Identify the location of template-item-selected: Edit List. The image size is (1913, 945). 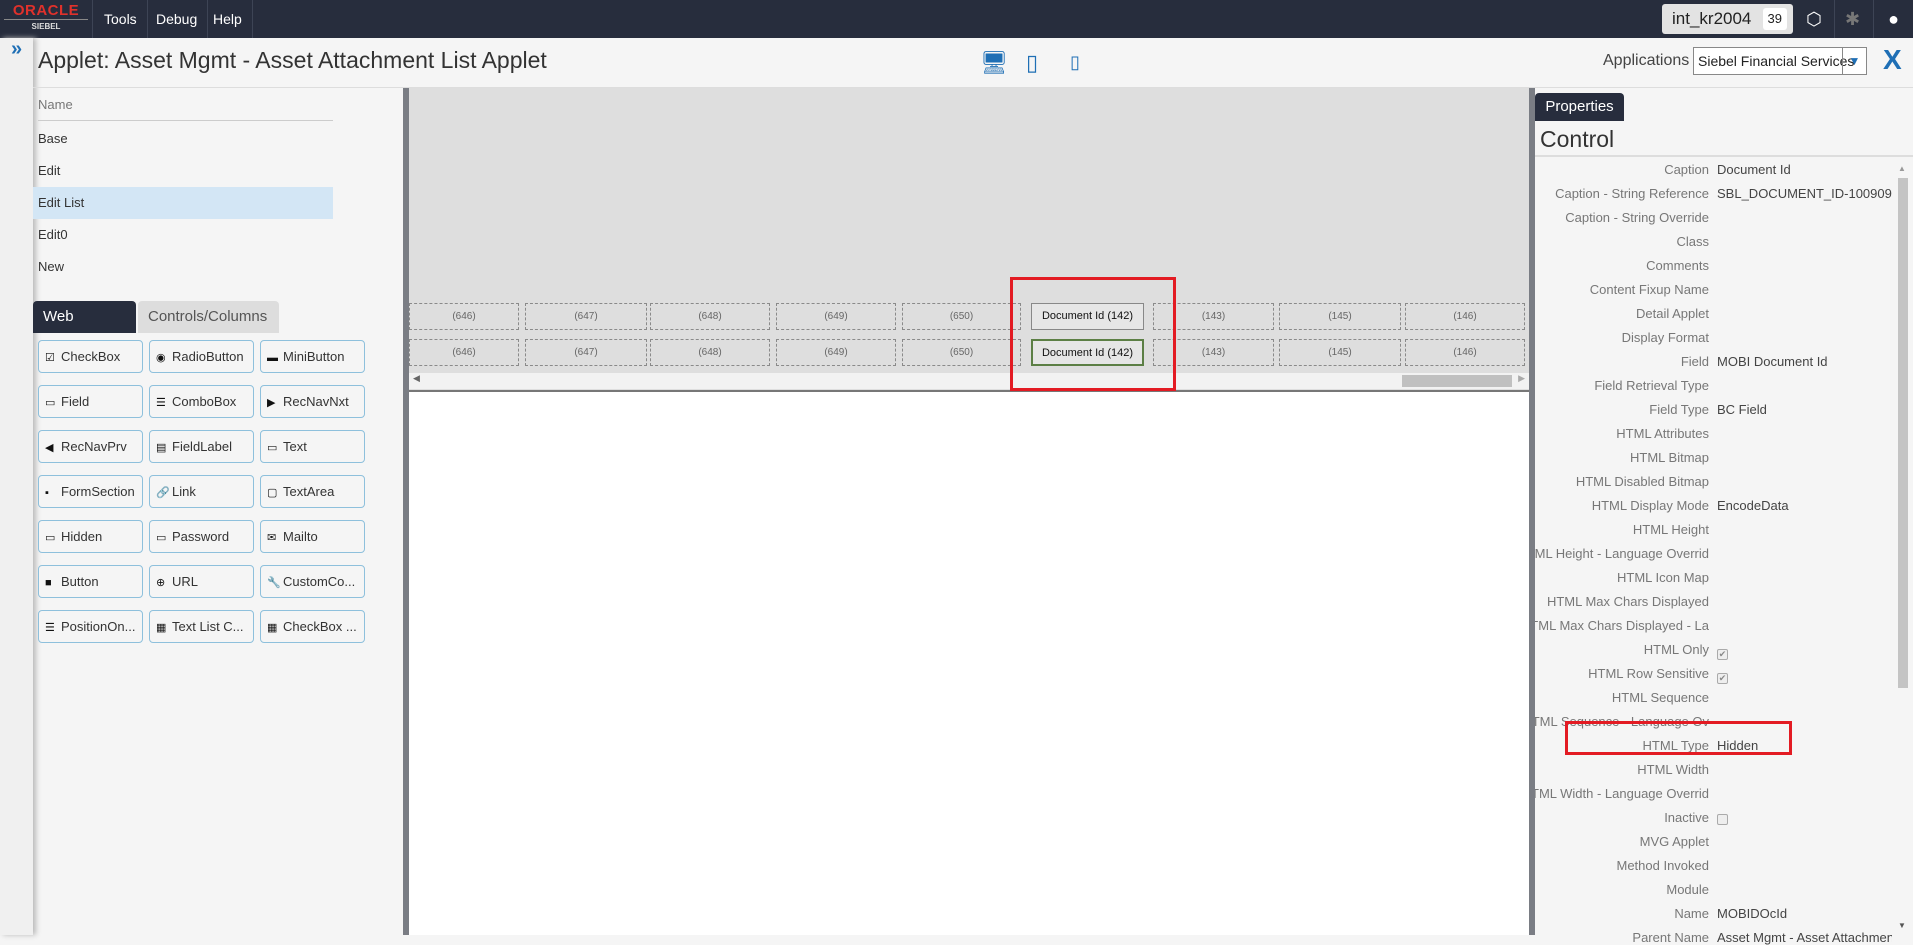
(183, 203).